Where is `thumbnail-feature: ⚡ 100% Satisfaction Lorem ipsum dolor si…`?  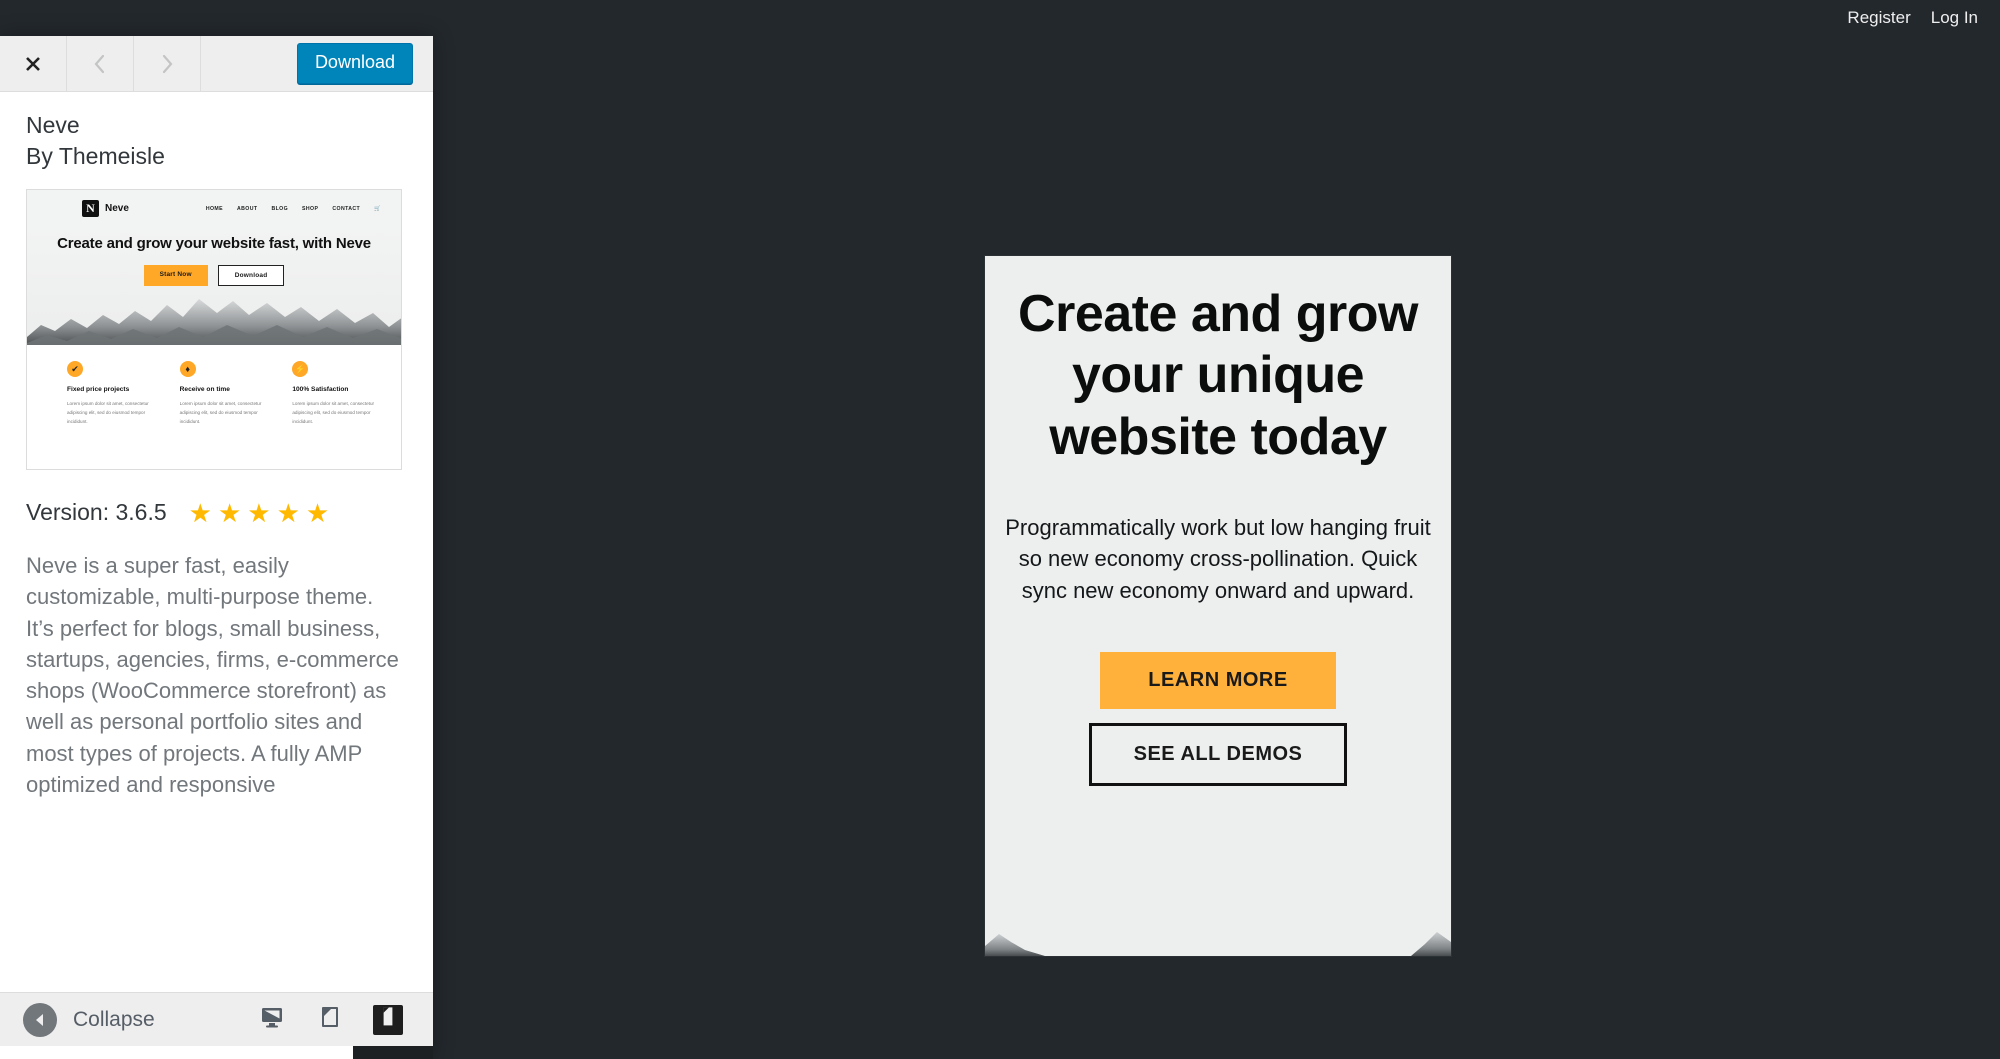
thumbnail-feature: ⚡ 100% Satisfaction Lorem ipsum dolor si… is located at coordinates (337, 415).